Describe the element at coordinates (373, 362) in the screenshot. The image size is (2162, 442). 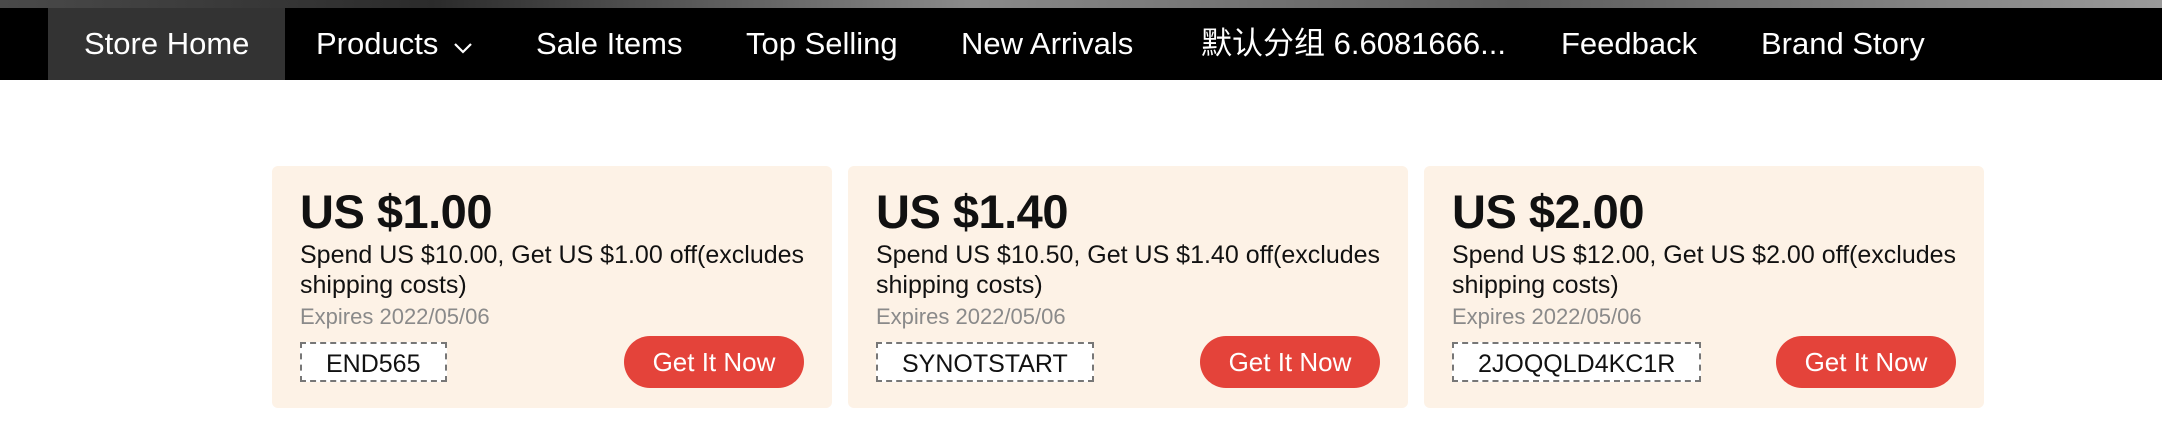
I see `coupon-code: END565` at that location.